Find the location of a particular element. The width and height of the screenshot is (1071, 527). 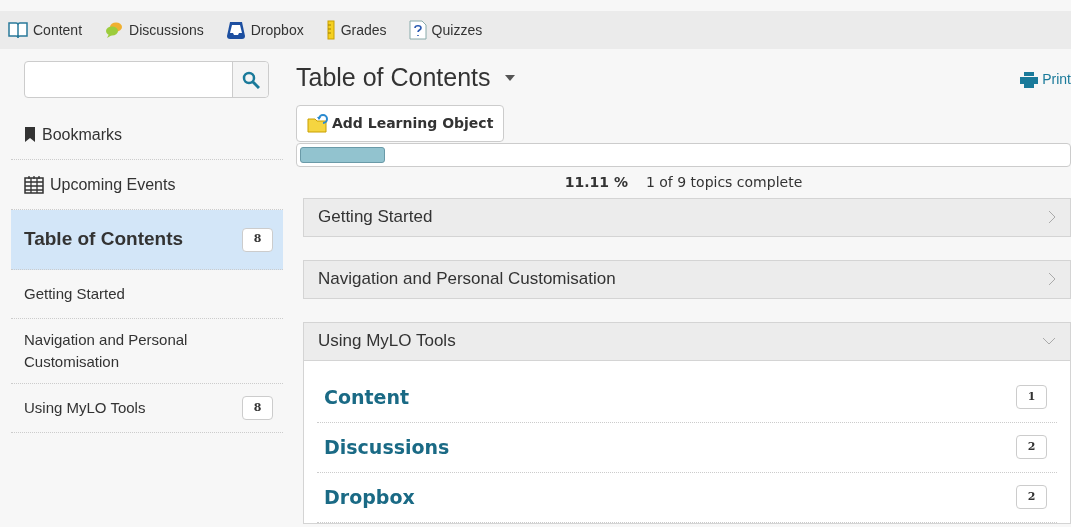

search-button is located at coordinates (250, 79).